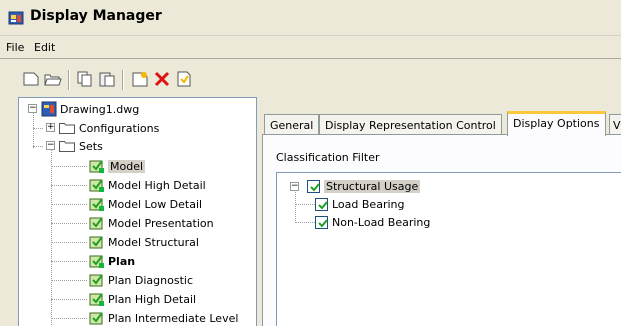 The image size is (621, 326). Describe the element at coordinates (44, 47) in the screenshot. I see `menu-edit: Edit` at that location.